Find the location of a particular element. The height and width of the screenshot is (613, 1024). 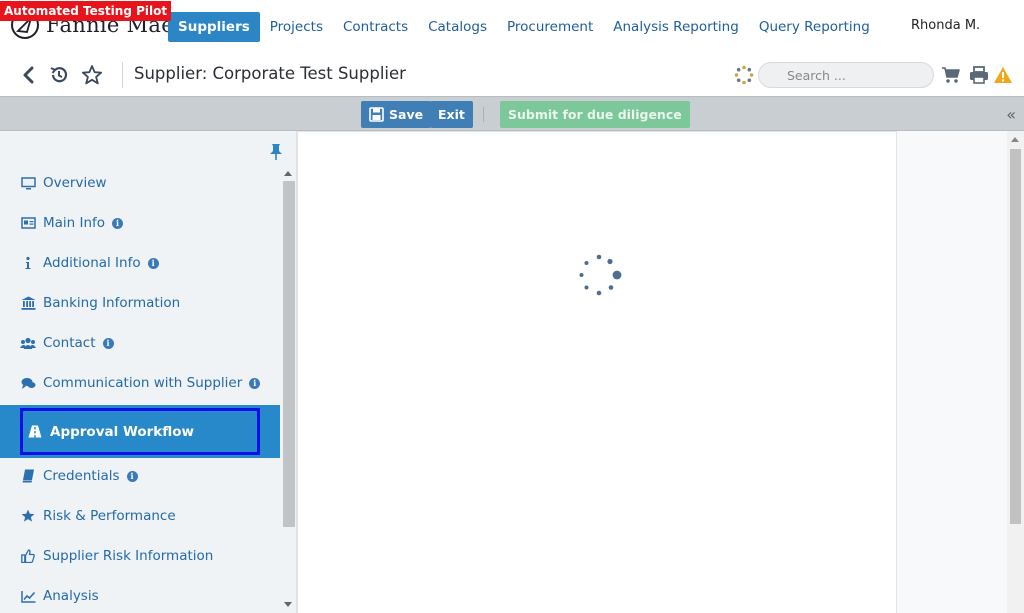

sidebar-item-additional-info: Additional Info i is located at coordinates (140, 263).